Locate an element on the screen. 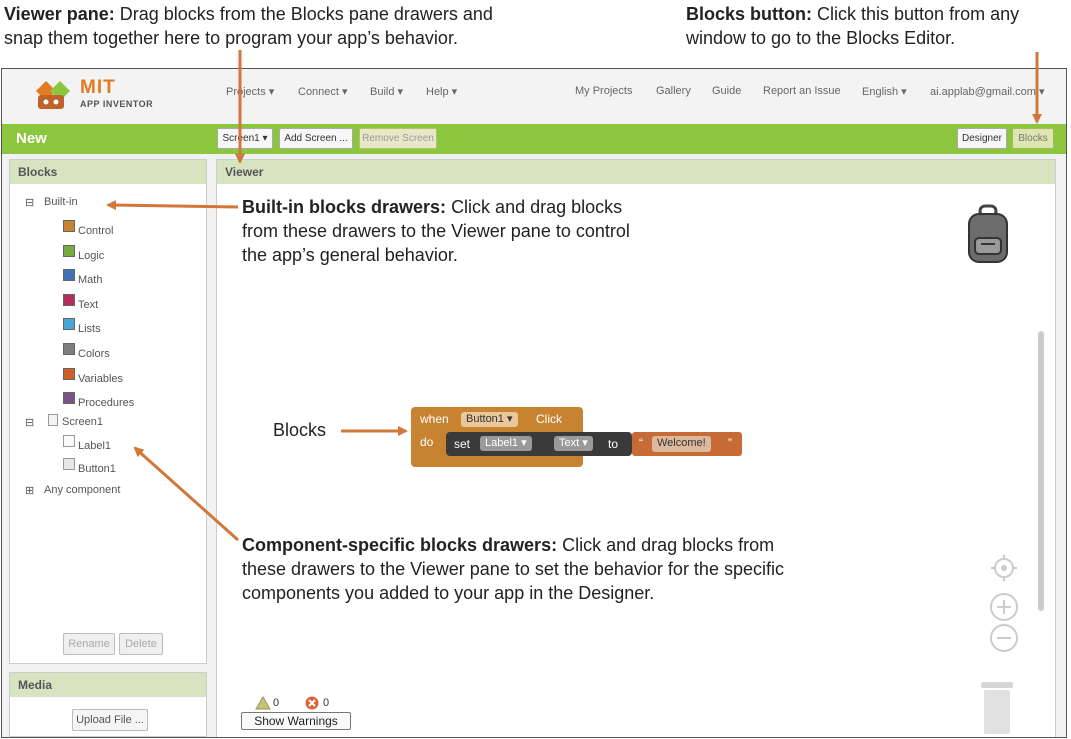  link-report-issue: Report an Issue is located at coordinates (802, 91).